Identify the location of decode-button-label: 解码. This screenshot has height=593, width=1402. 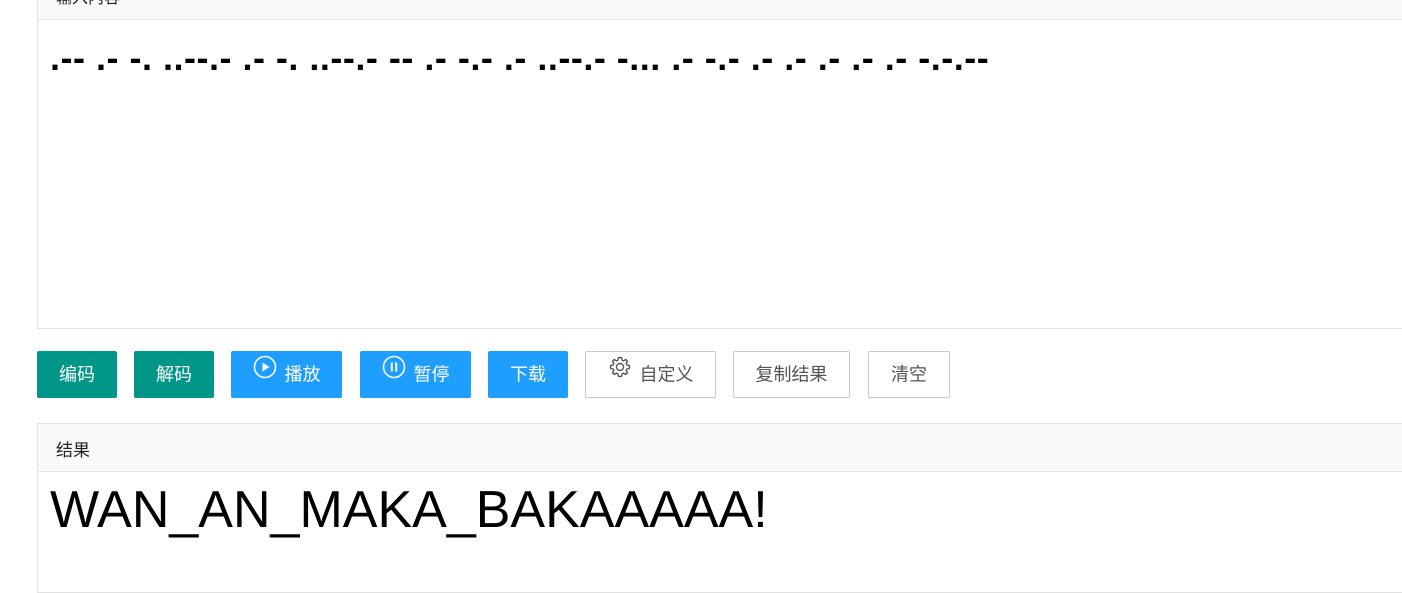
(174, 375).